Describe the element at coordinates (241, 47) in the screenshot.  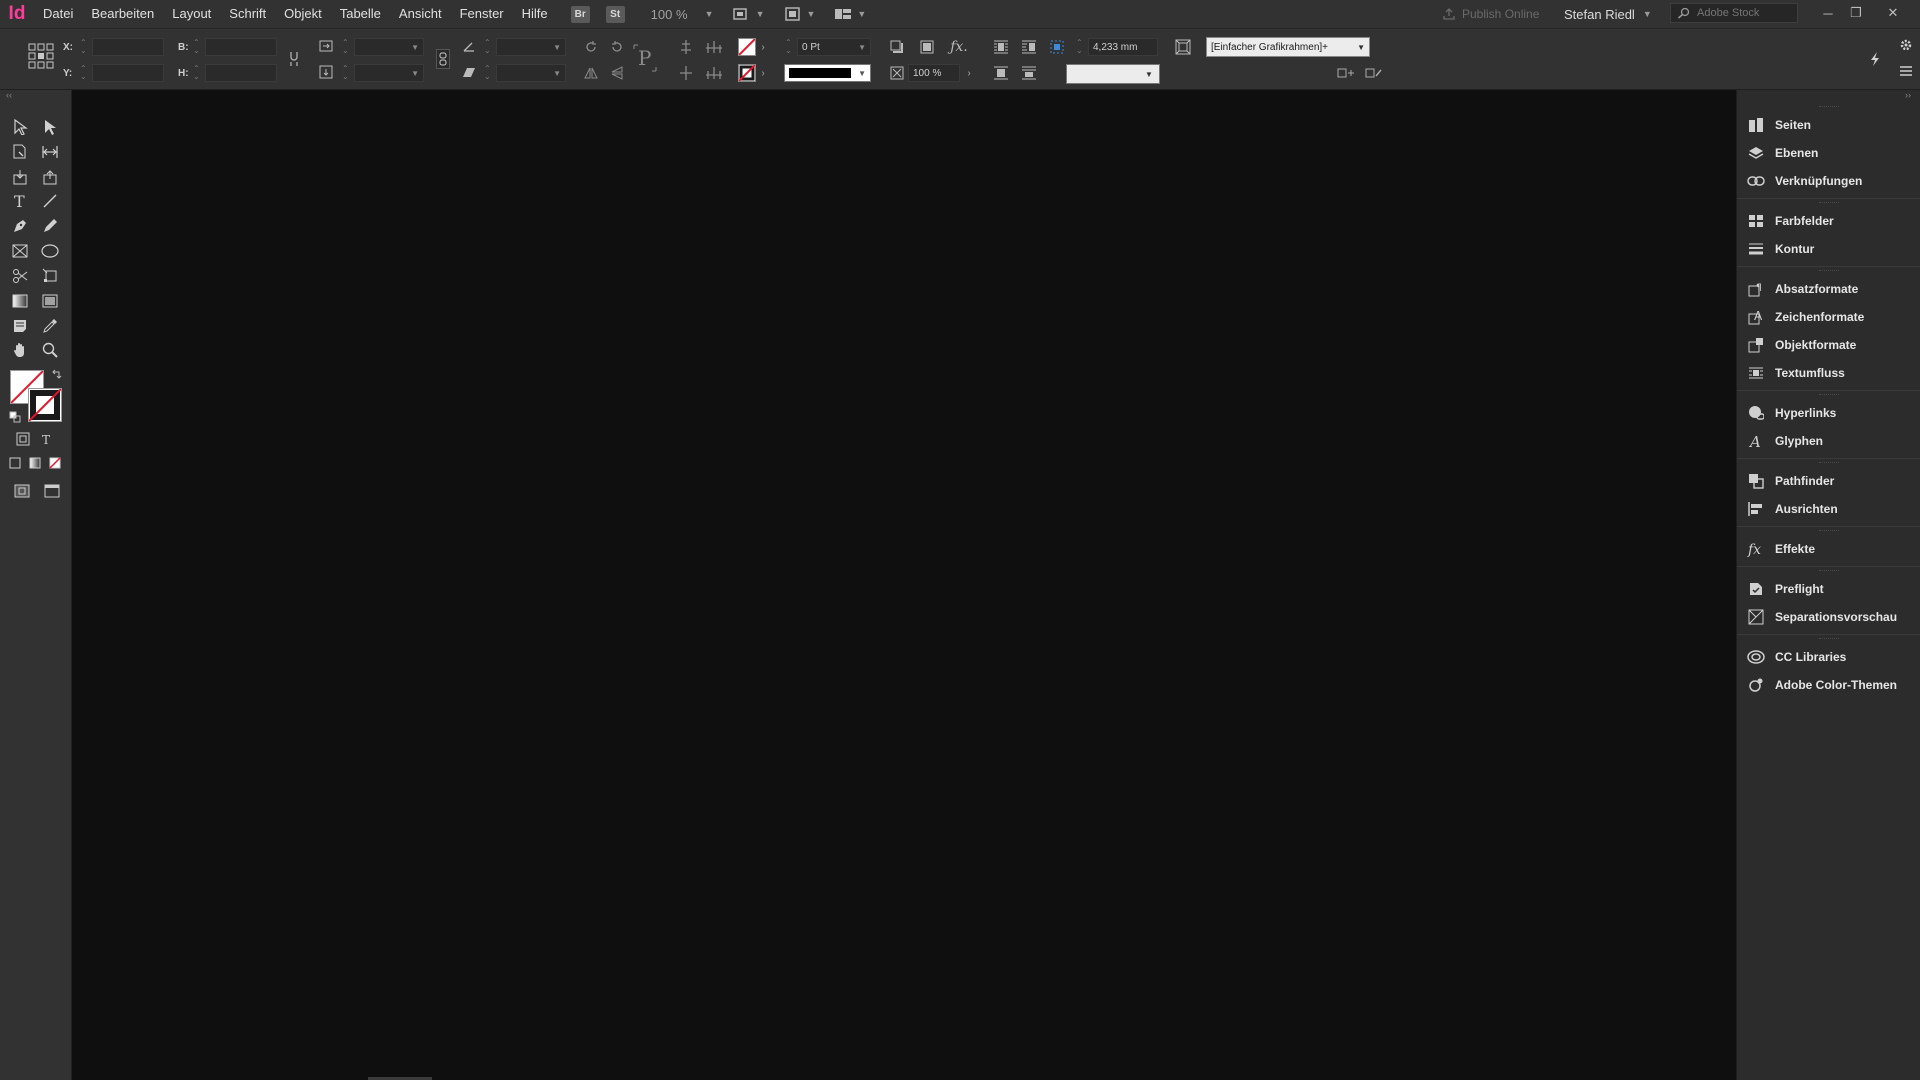
I see `width-field` at that location.